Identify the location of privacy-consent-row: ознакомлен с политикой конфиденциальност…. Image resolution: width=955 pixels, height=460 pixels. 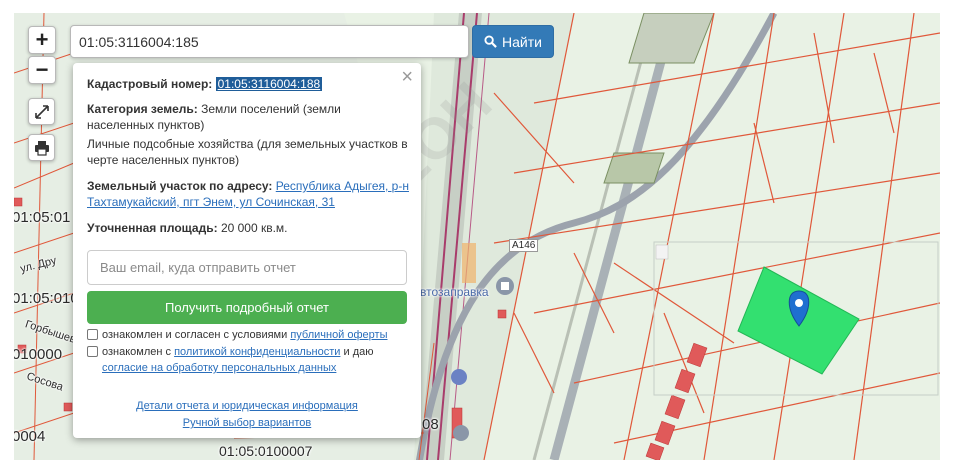
(250, 352).